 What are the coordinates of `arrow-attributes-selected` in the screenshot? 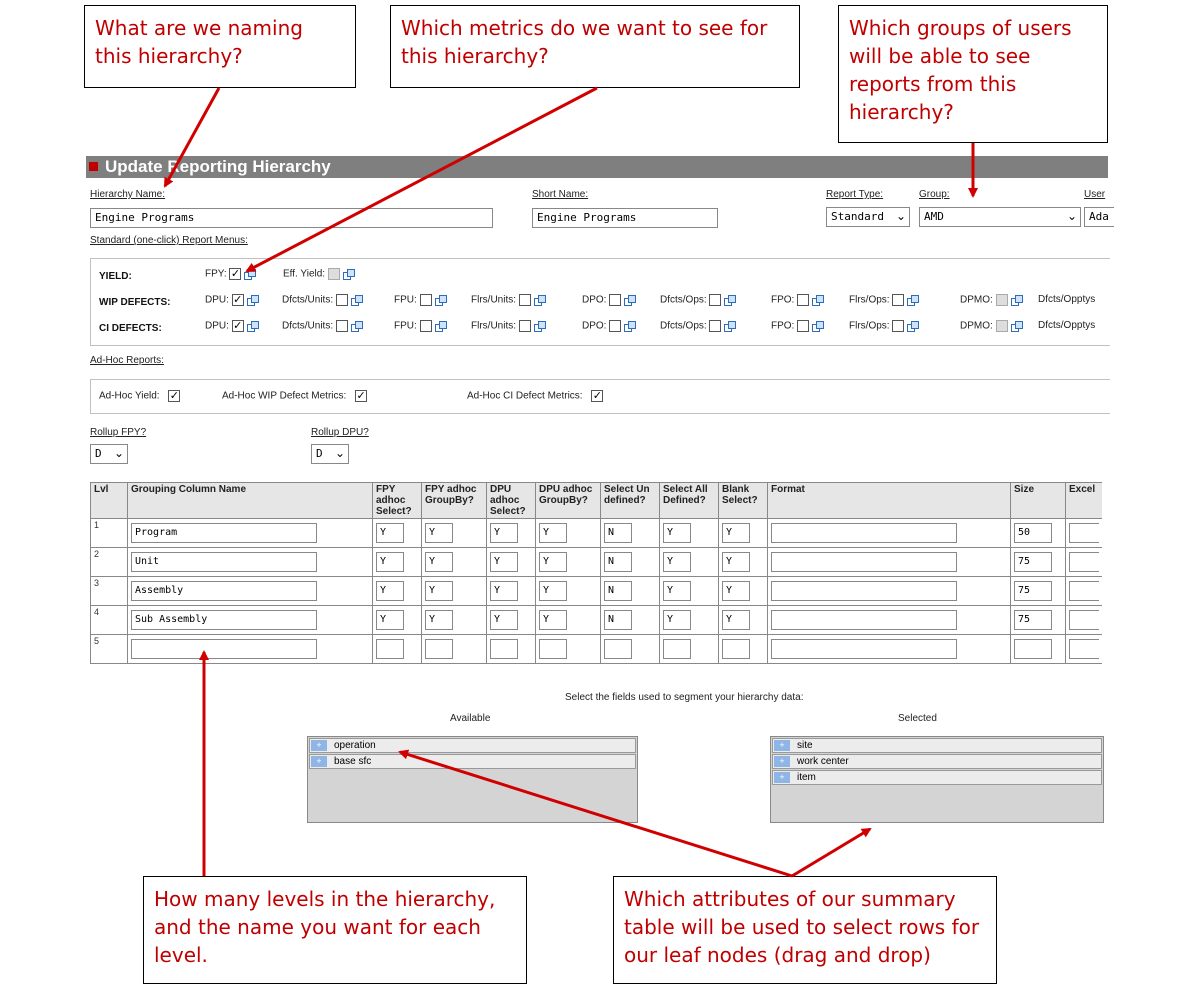 It's located at (831, 852).